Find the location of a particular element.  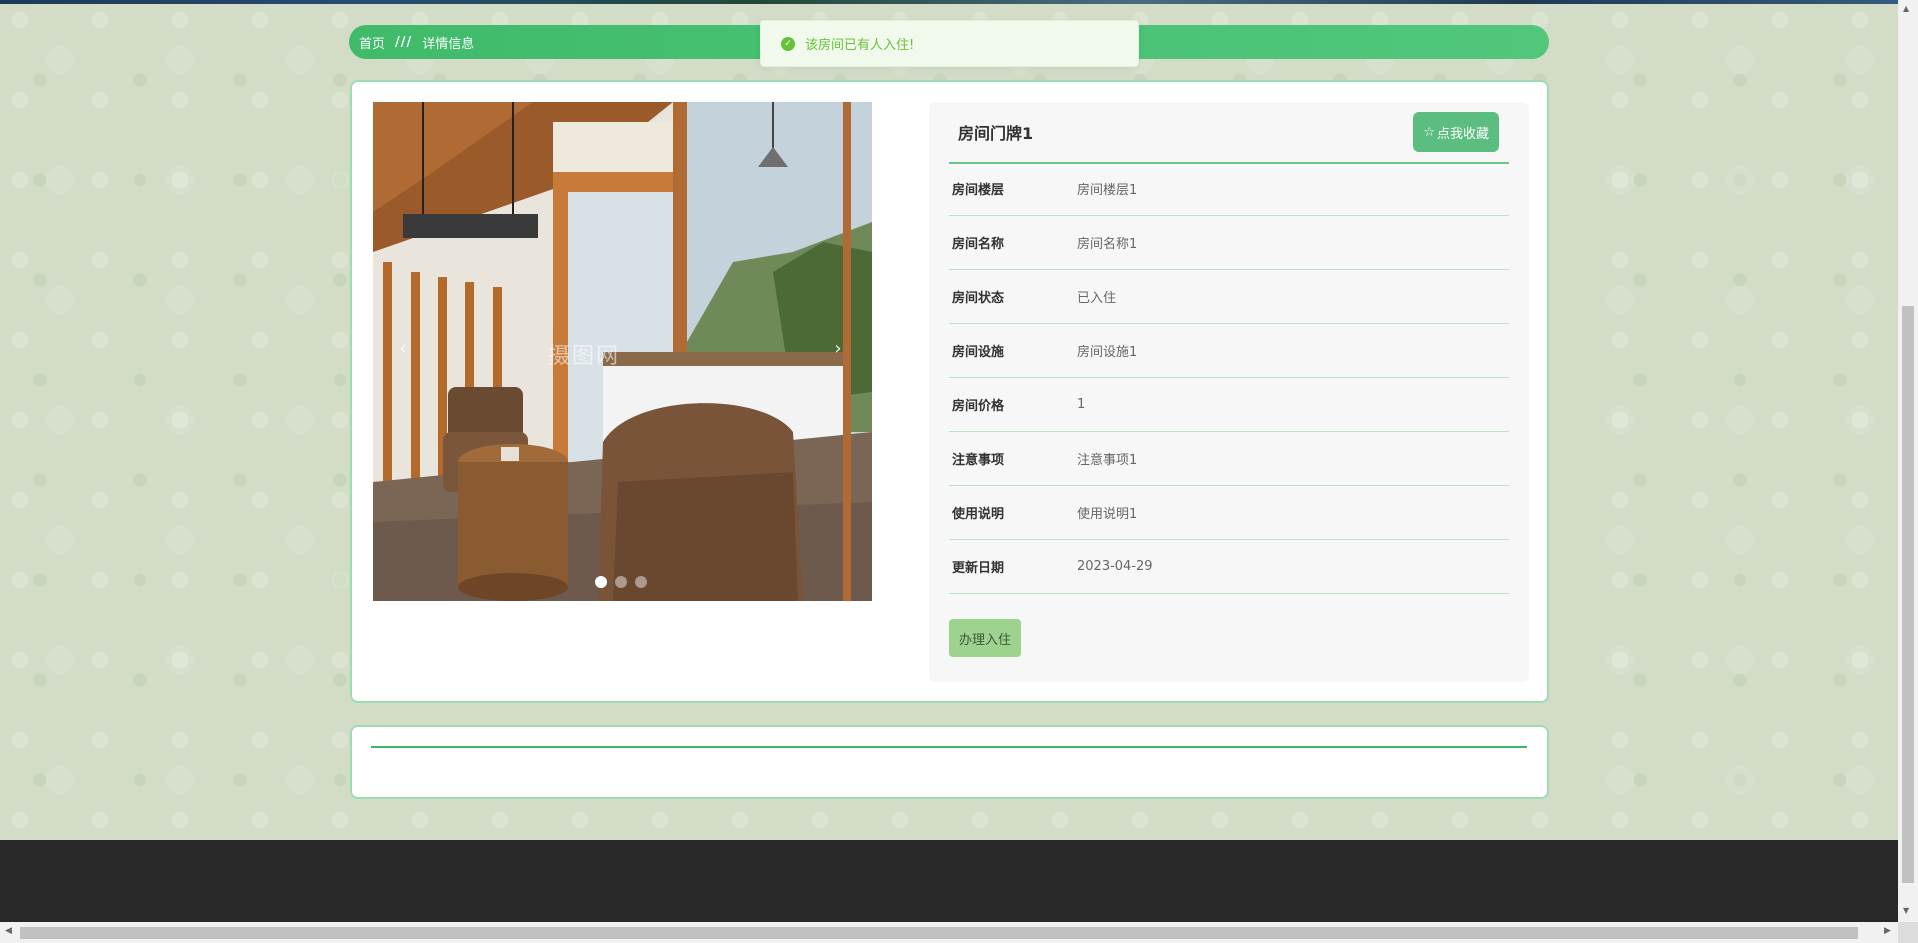

toast-text: 该房间已有人入住! is located at coordinates (860, 45).